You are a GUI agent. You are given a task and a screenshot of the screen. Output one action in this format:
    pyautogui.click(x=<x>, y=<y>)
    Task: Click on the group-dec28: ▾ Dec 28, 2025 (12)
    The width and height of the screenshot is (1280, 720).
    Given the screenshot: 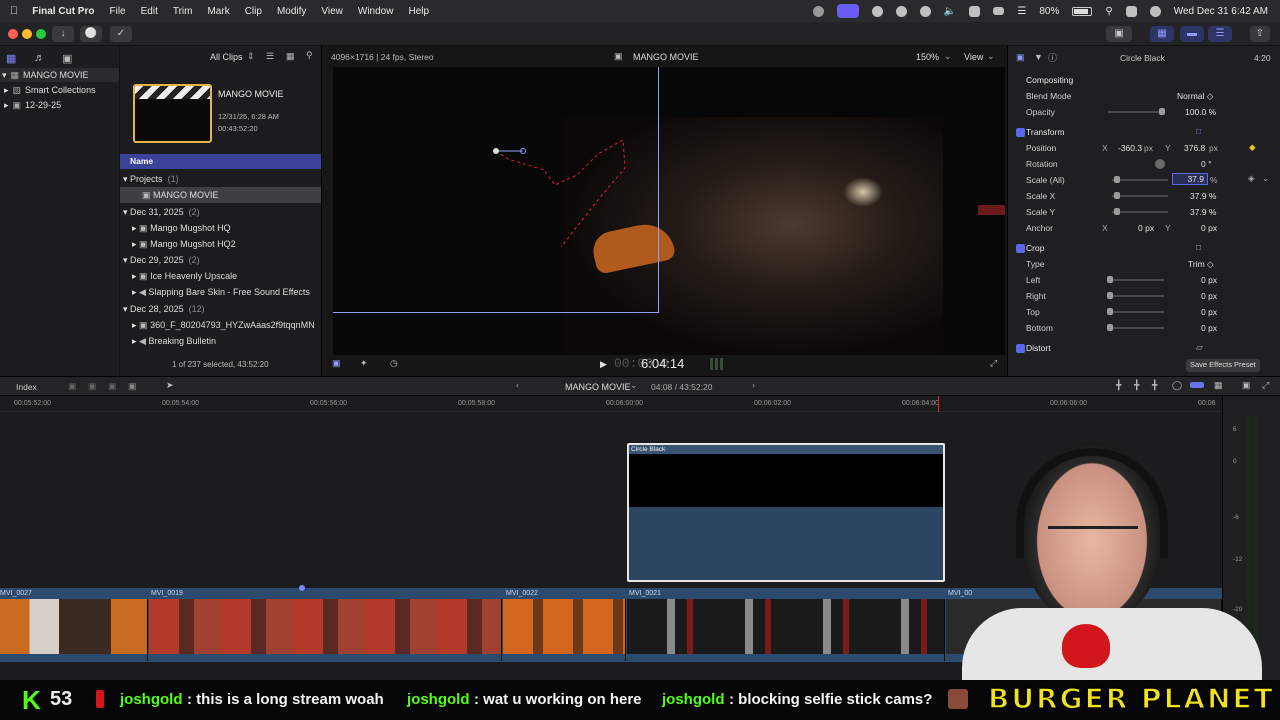 What is the action you would take?
    pyautogui.click(x=220, y=309)
    